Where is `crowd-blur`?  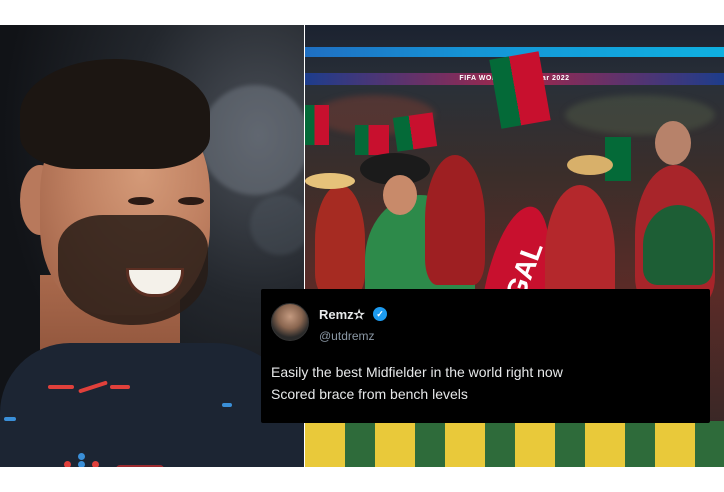 crowd-blur is located at coordinates (640, 115).